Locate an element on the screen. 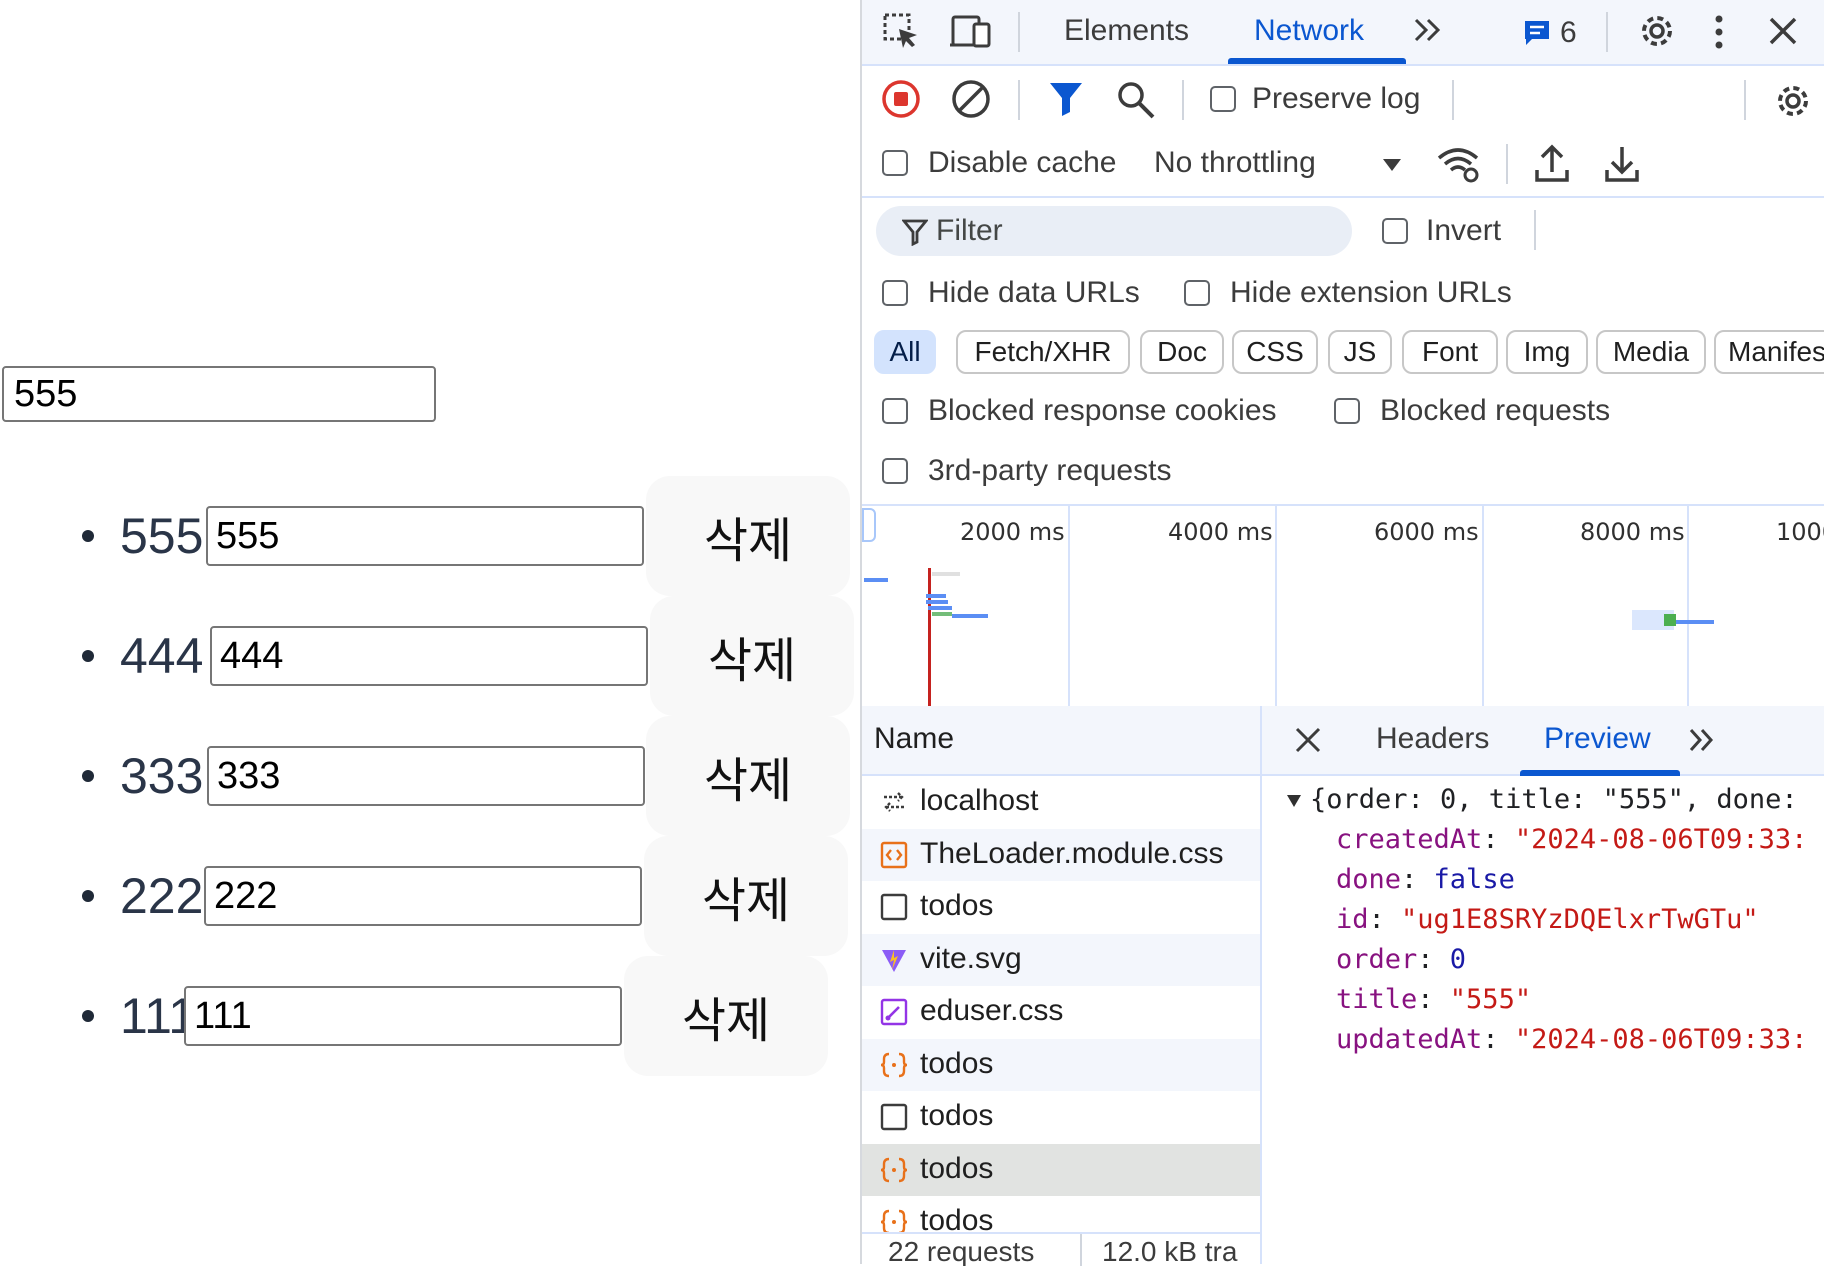  request-row: TheLoader.module.css is located at coordinates (1061, 854).